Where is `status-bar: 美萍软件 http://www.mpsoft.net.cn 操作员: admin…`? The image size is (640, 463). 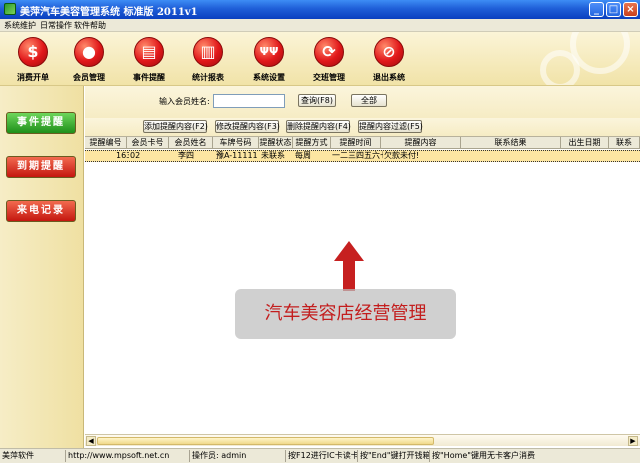 status-bar: 美萍软件 http://www.mpsoft.net.cn 操作员: admin… is located at coordinates (320, 455).